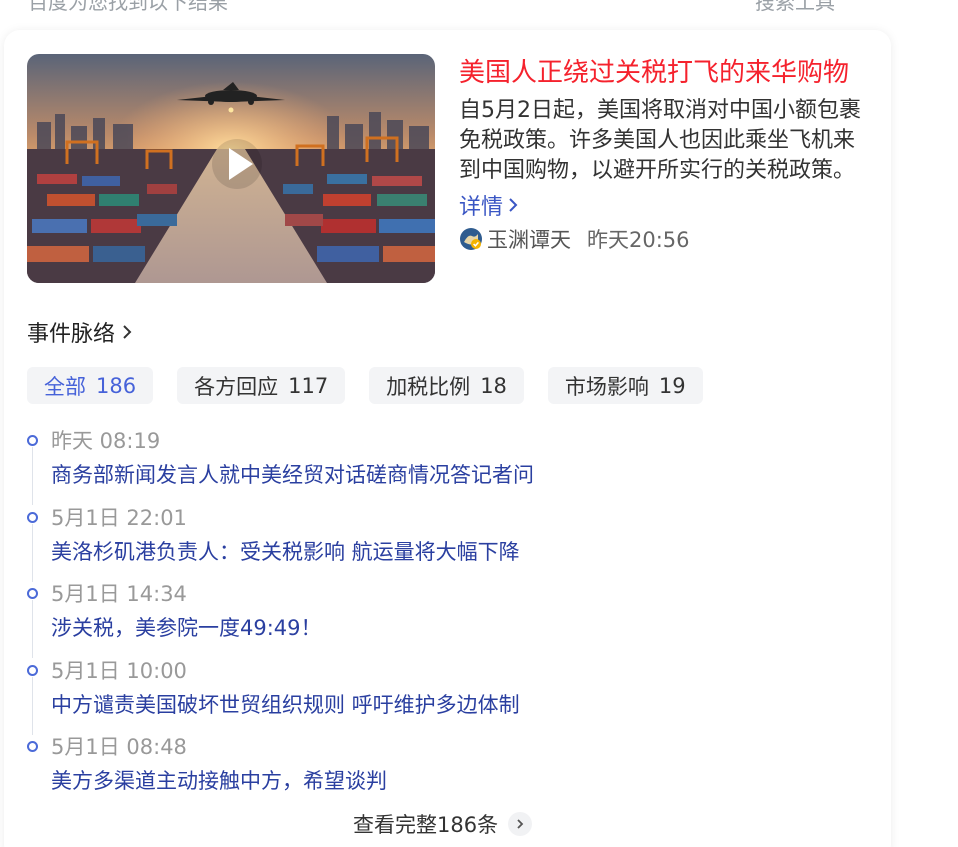  Describe the element at coordinates (119, 517) in the screenshot. I see `timeline-time: 5月1日 22:01` at that location.